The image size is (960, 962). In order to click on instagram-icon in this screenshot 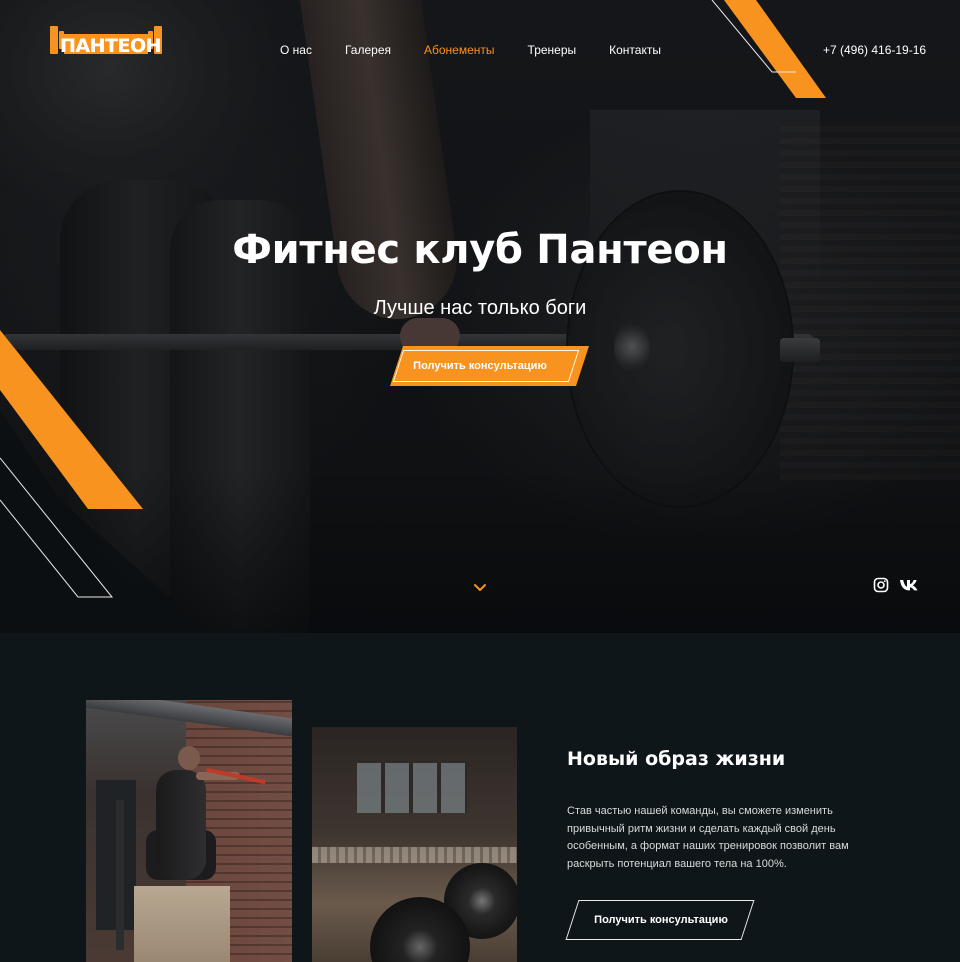, I will do `click(881, 585)`.